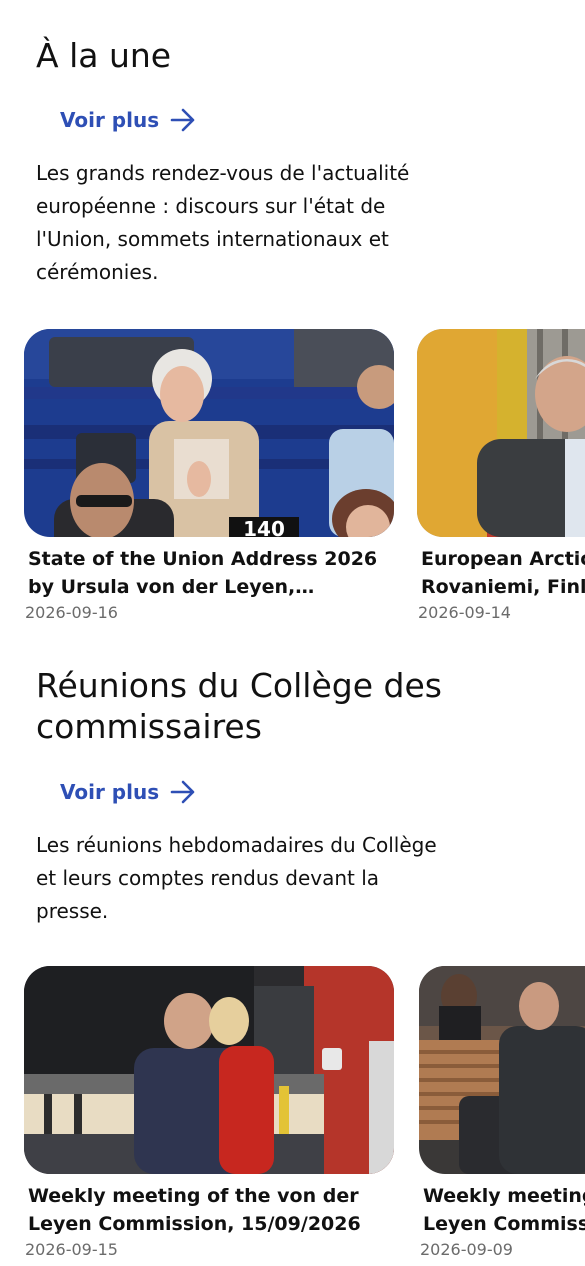  I want to click on video-date: 2026-09-16, so click(71, 612).